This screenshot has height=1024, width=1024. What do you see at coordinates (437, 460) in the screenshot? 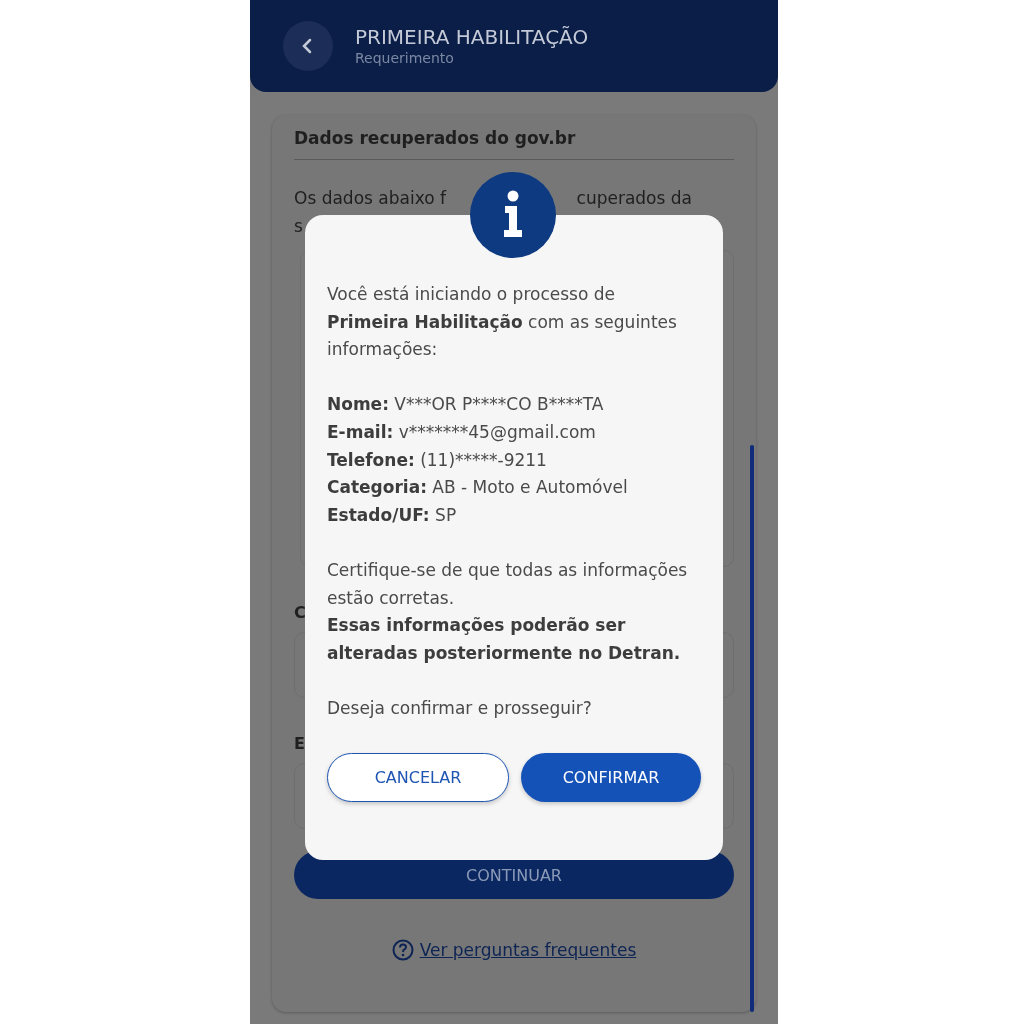
I see `info-line: Telefone: (11)*****-9211` at bounding box center [437, 460].